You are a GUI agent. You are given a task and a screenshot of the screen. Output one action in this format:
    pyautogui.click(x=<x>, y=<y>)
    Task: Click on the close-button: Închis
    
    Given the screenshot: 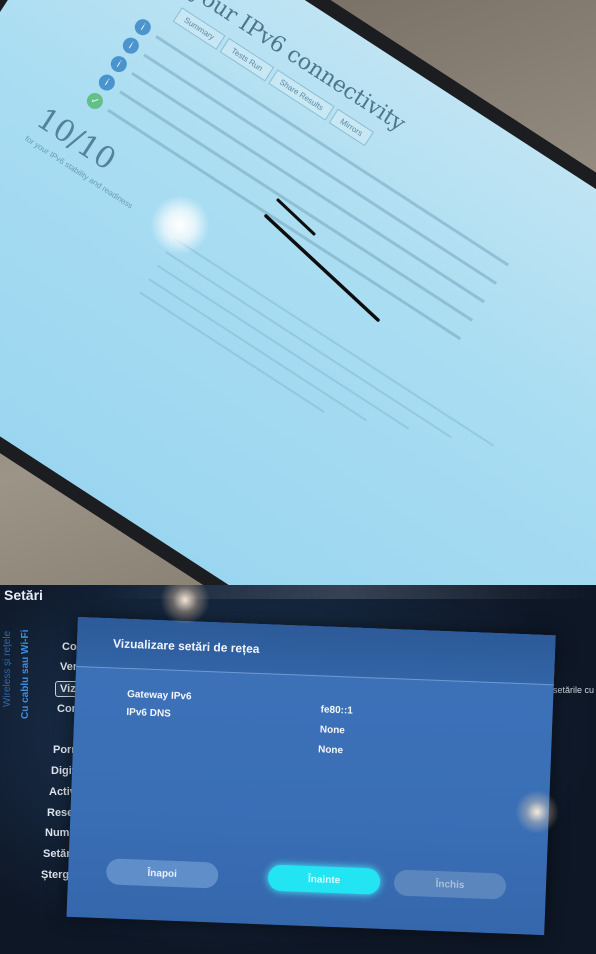 What is the action you would take?
    pyautogui.click(x=450, y=884)
    